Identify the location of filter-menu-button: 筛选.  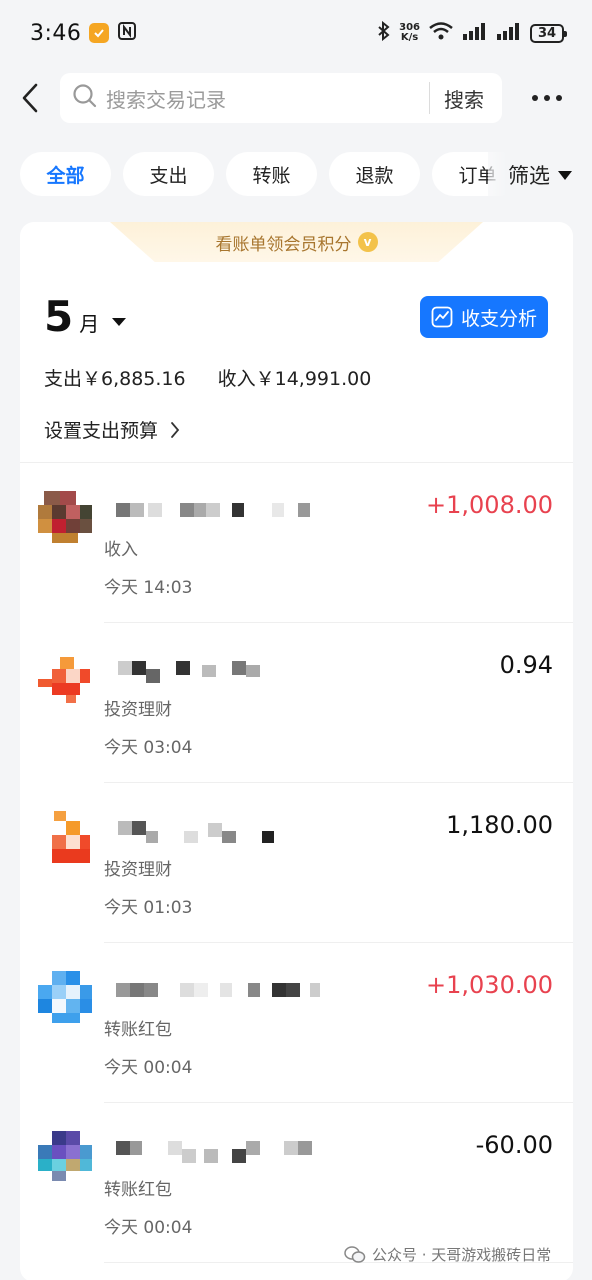
(540, 175).